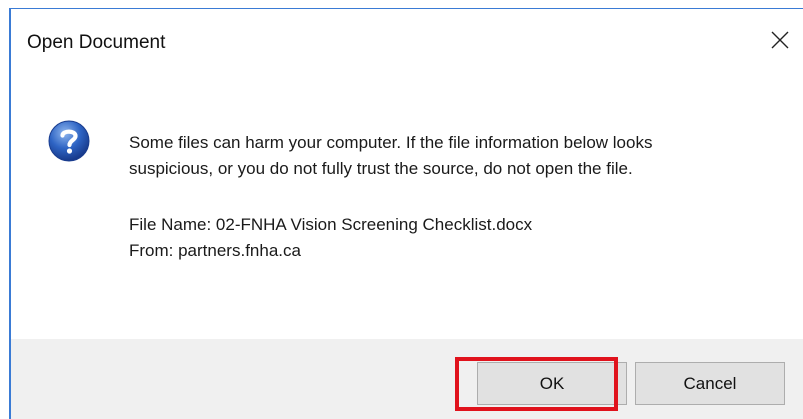 This screenshot has width=803, height=419. I want to click on close-icon, so click(780, 40).